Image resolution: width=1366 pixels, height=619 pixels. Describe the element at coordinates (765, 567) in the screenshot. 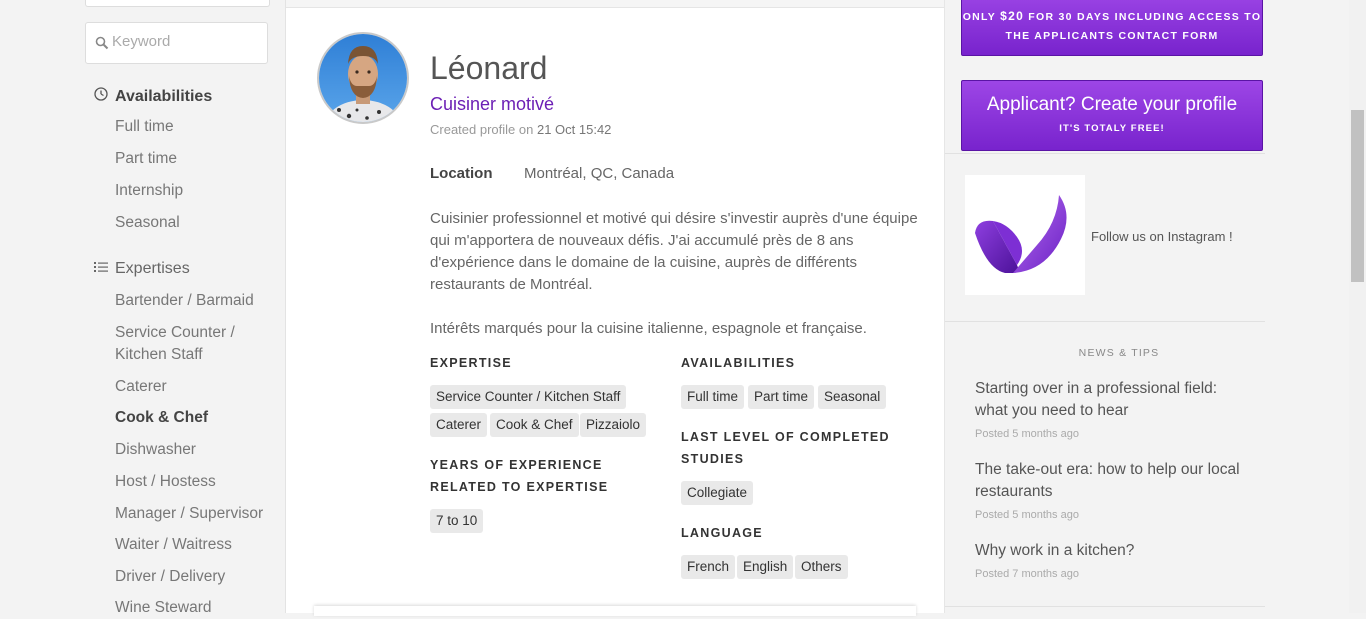

I see `language-tag: English` at that location.